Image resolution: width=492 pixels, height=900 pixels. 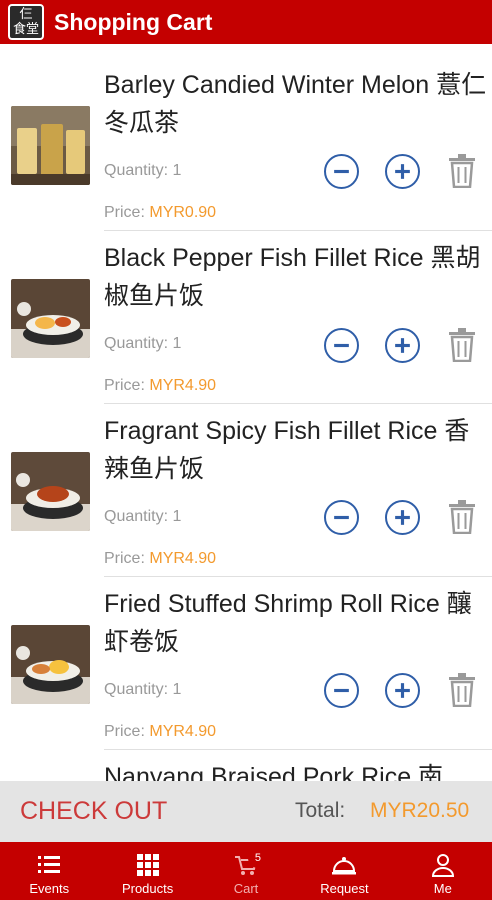 I want to click on tab-cart: 5 Cart, so click(x=246, y=871).